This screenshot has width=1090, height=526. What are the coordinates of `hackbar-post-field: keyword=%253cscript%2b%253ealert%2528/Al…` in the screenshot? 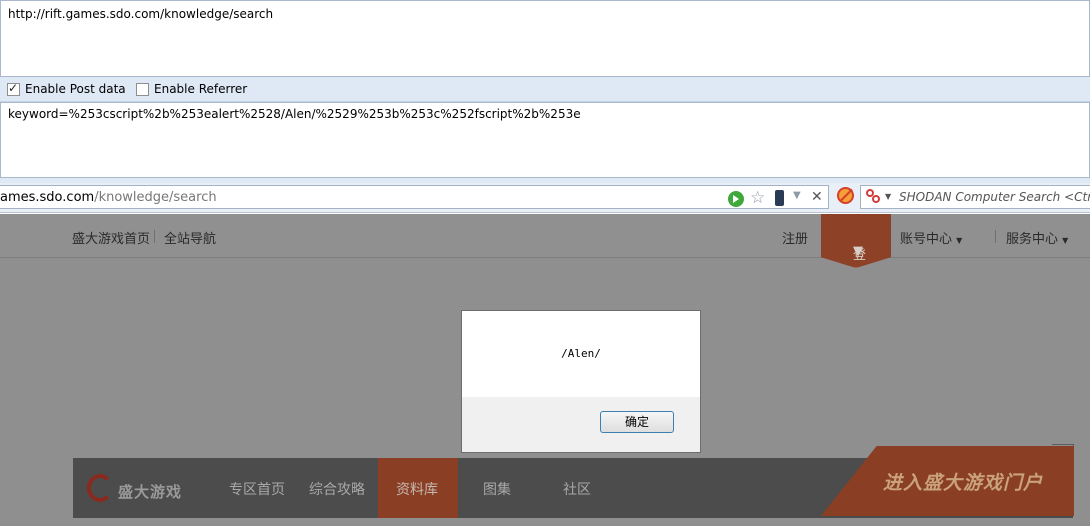 It's located at (545, 140).